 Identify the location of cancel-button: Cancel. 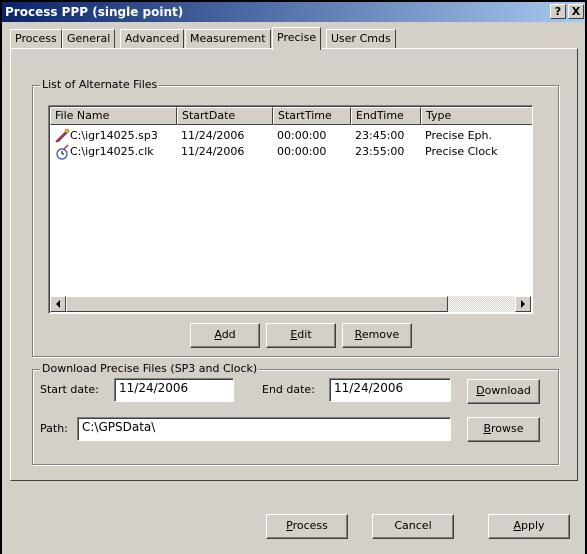
(413, 526).